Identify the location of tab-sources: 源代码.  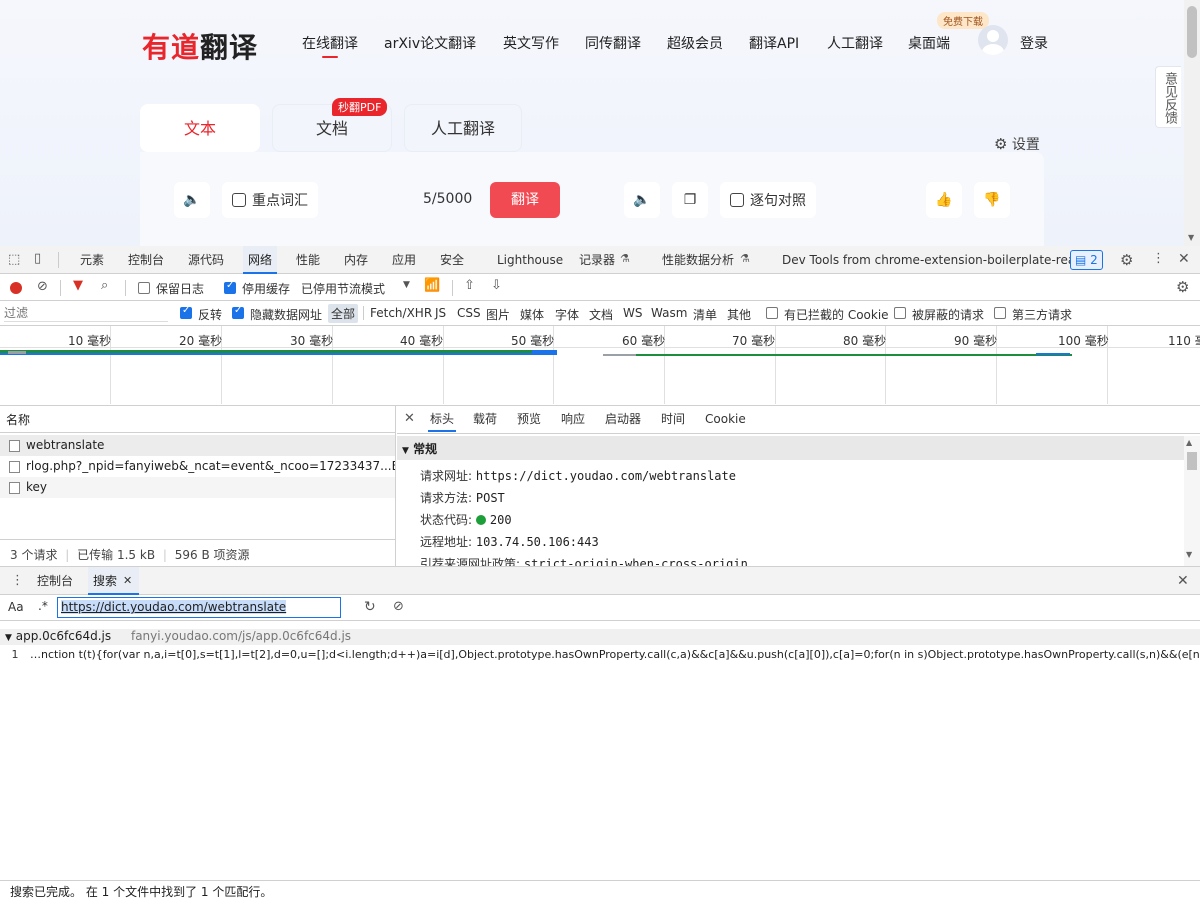
(206, 260).